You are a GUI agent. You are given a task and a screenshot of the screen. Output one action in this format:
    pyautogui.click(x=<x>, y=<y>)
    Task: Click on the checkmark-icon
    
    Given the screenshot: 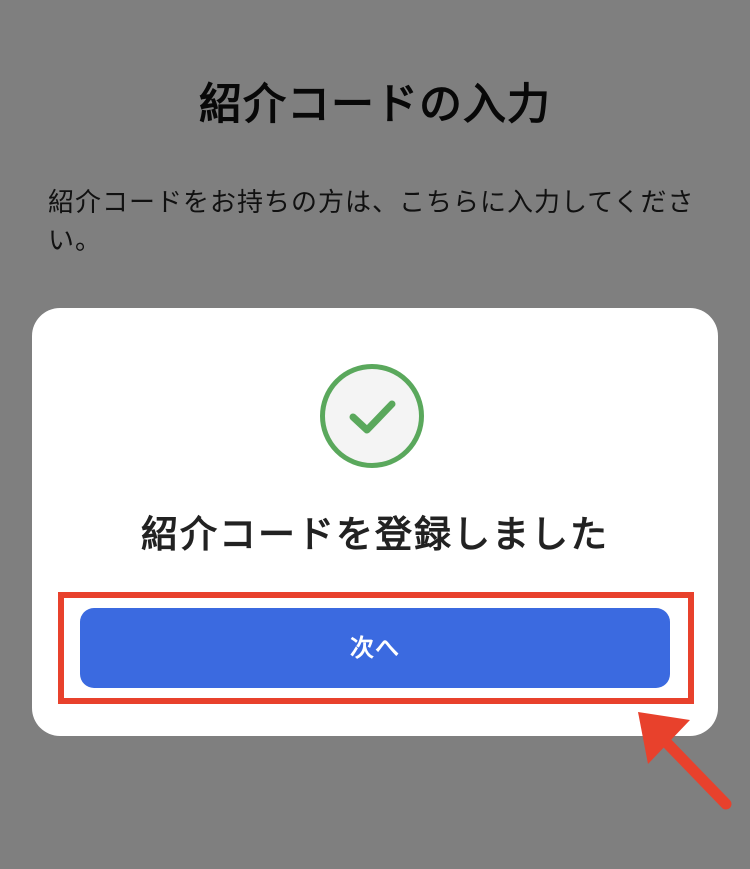 What is the action you would take?
    pyautogui.click(x=372, y=417)
    